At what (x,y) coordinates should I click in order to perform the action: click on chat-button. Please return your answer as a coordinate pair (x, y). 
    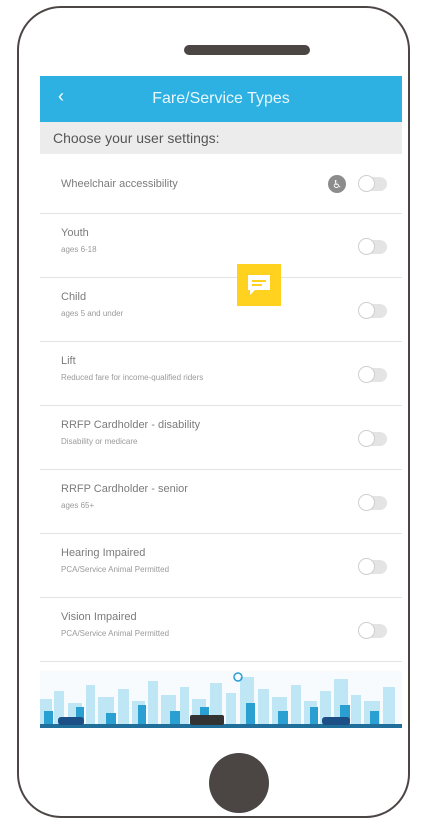
    Looking at the image, I should click on (259, 285).